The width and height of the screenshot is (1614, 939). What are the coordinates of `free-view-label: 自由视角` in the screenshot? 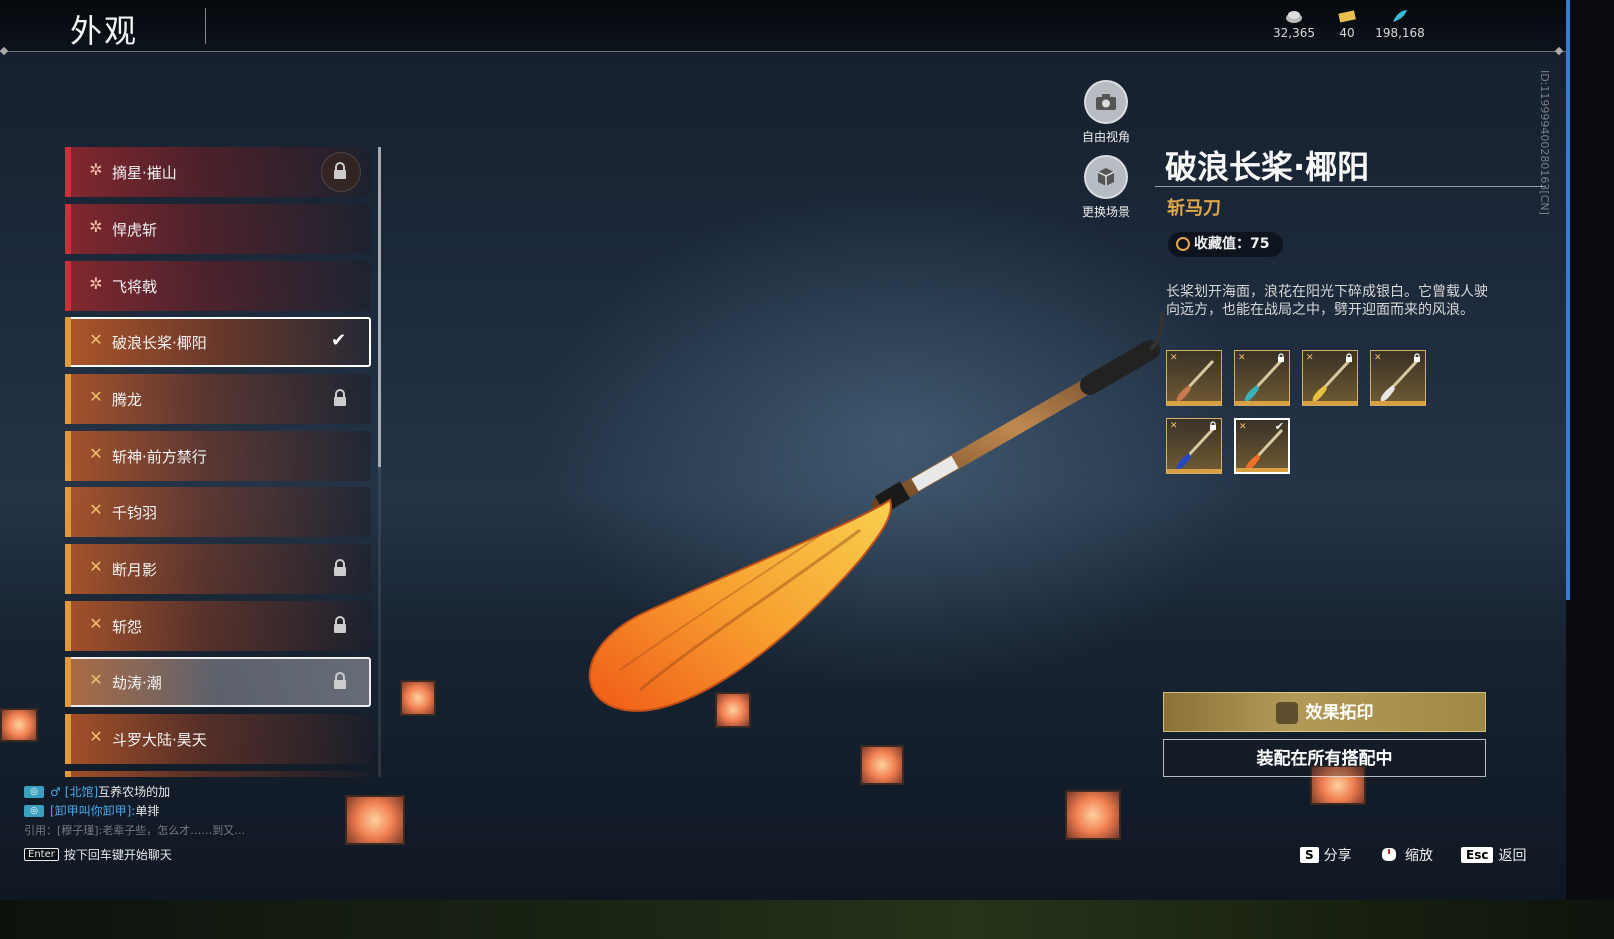 It's located at (1105, 137).